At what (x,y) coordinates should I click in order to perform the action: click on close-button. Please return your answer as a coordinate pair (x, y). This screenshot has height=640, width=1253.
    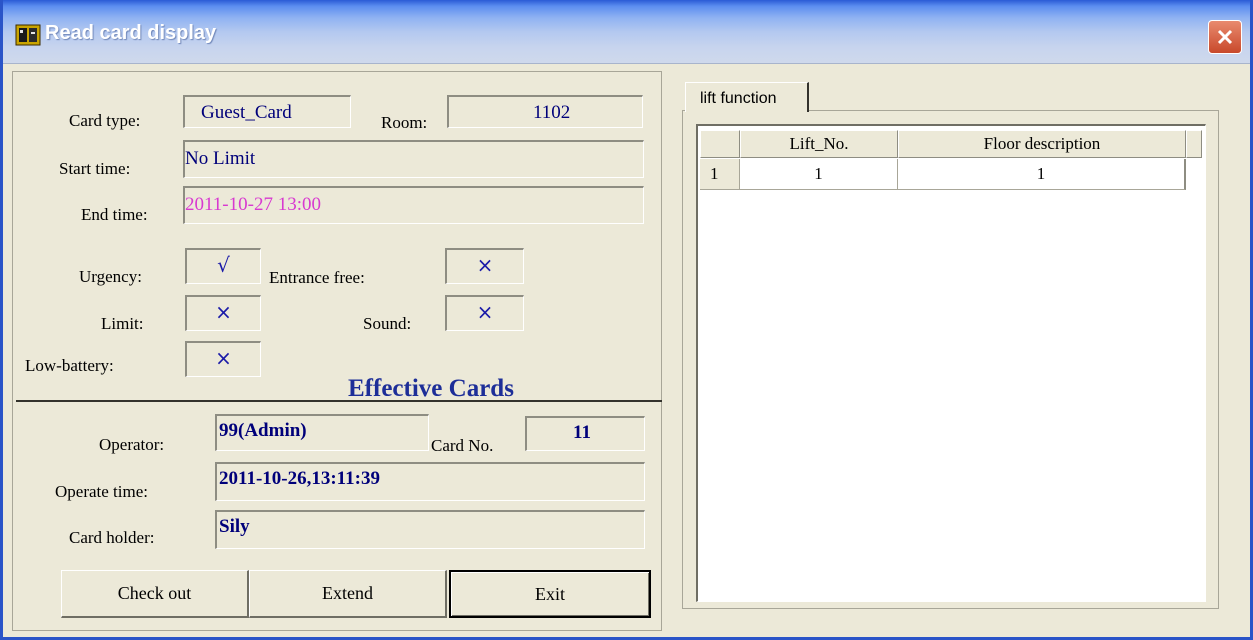
    Looking at the image, I should click on (1225, 37).